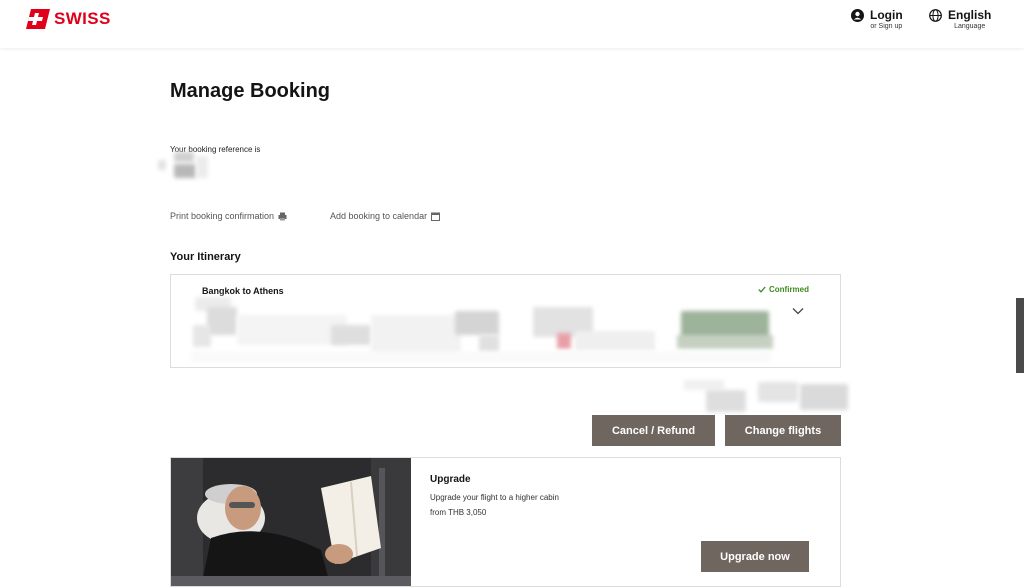  Describe the element at coordinates (505, 321) in the screenshot. I see `itinerary-card: Bangkok to Athens Confirmed` at that location.